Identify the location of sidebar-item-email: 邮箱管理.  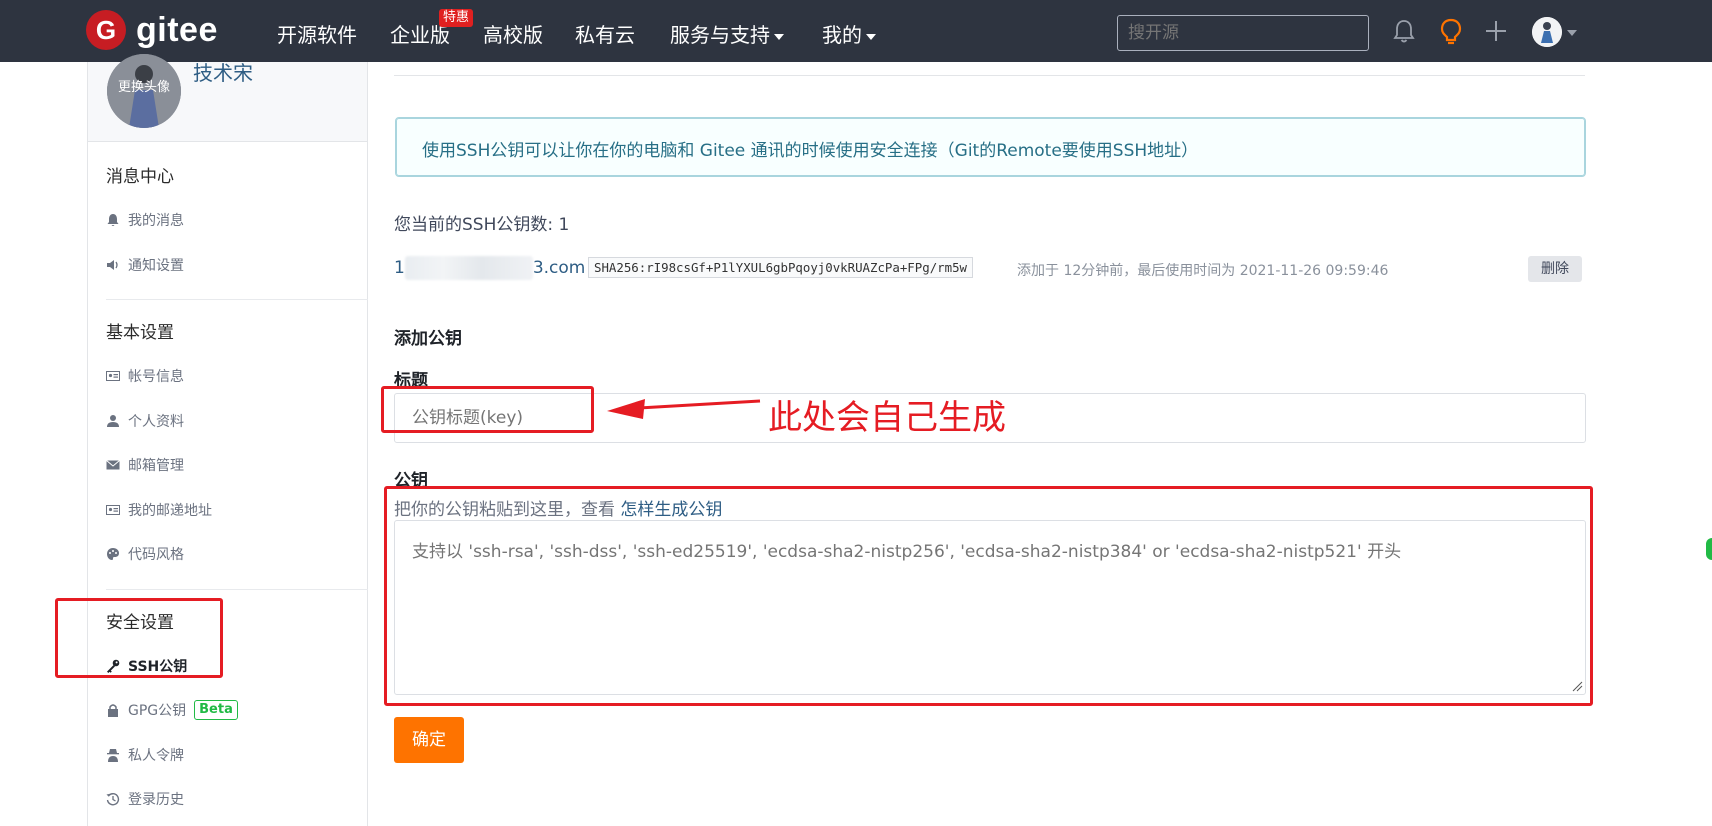
(145, 465).